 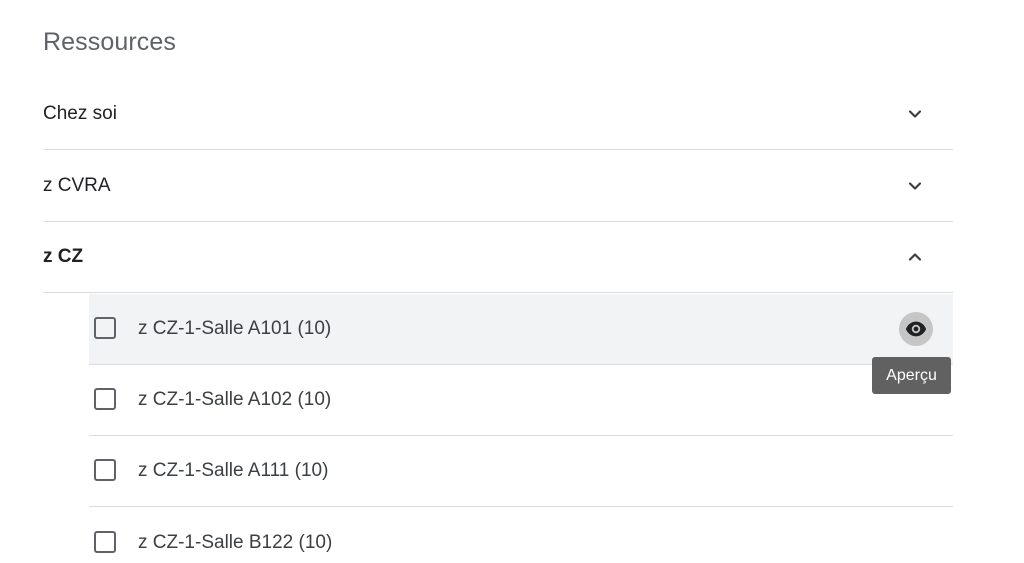 I want to click on group-row-z-cvra: z CVRA, so click(x=498, y=186).